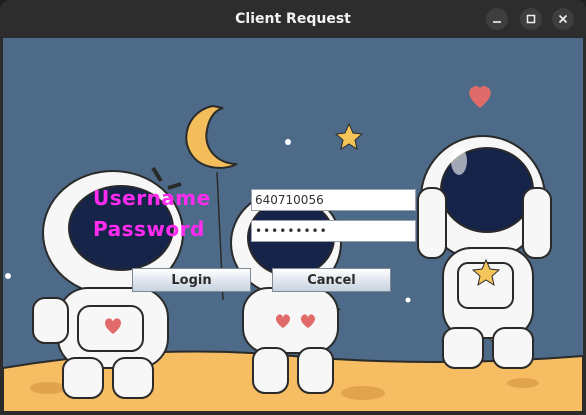  What do you see at coordinates (333, 231) in the screenshot?
I see `password-input: •••••••••` at bounding box center [333, 231].